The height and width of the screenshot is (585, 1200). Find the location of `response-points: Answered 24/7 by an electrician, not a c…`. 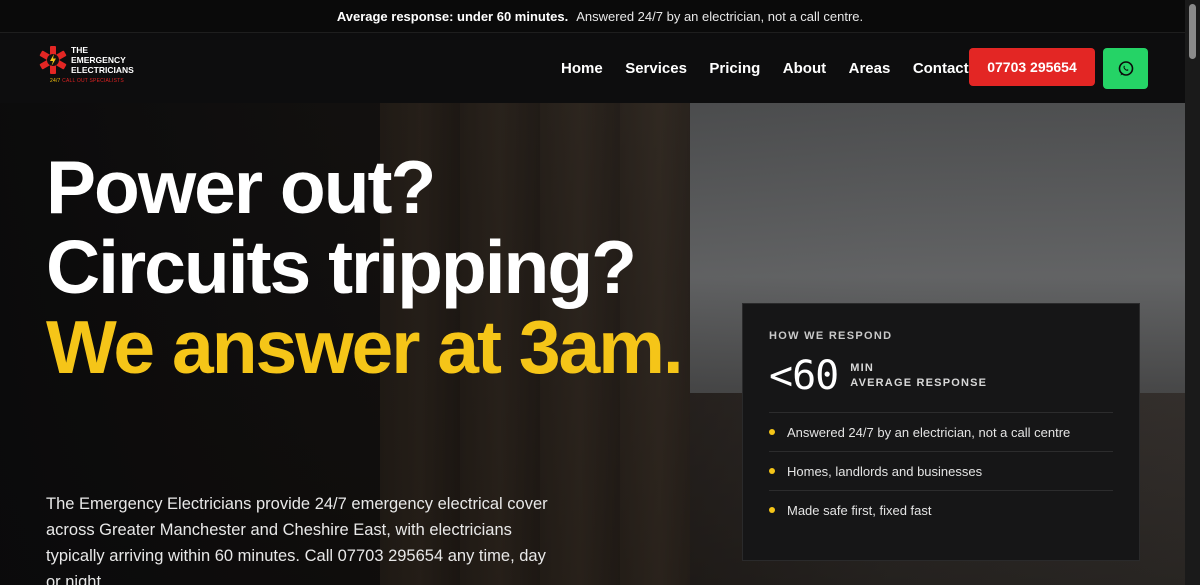

response-points: Answered 24/7 by an electrician, not a c… is located at coordinates (941, 471).